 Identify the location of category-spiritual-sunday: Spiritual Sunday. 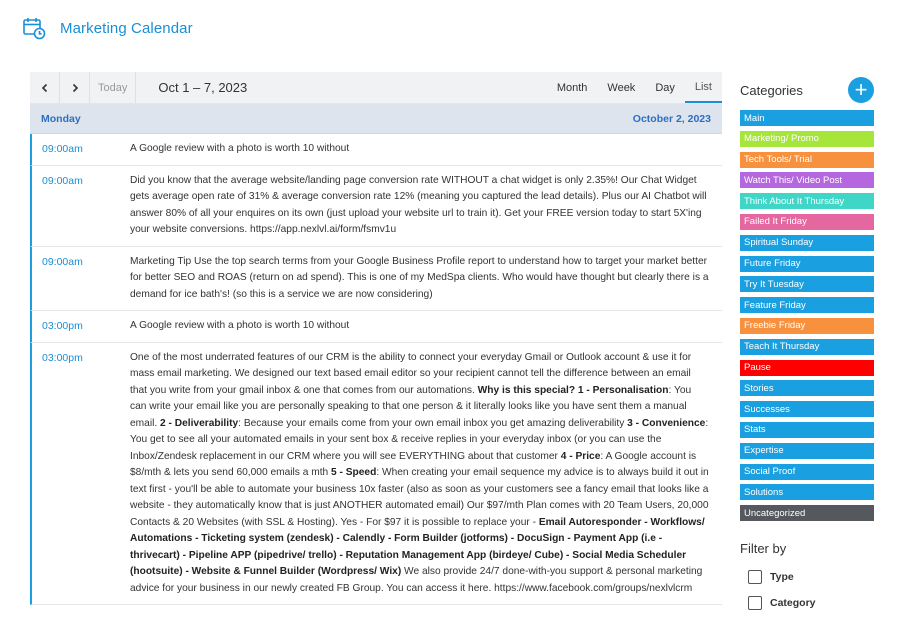
(807, 242).